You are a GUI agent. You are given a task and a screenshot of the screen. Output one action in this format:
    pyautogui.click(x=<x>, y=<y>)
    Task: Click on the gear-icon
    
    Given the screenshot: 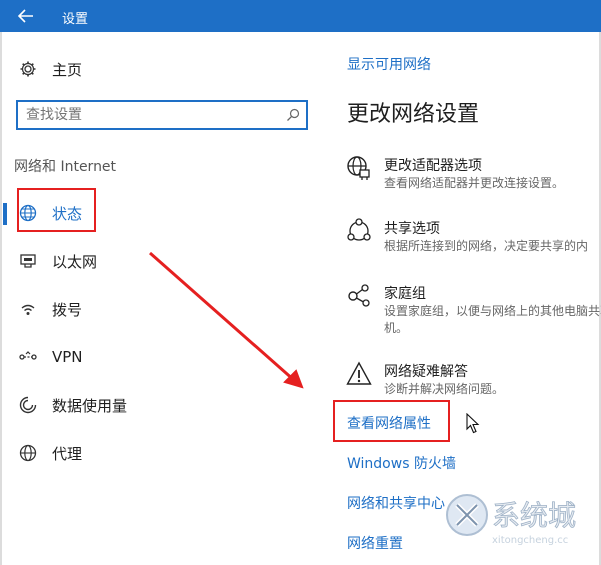 What is the action you would take?
    pyautogui.click(x=28, y=69)
    